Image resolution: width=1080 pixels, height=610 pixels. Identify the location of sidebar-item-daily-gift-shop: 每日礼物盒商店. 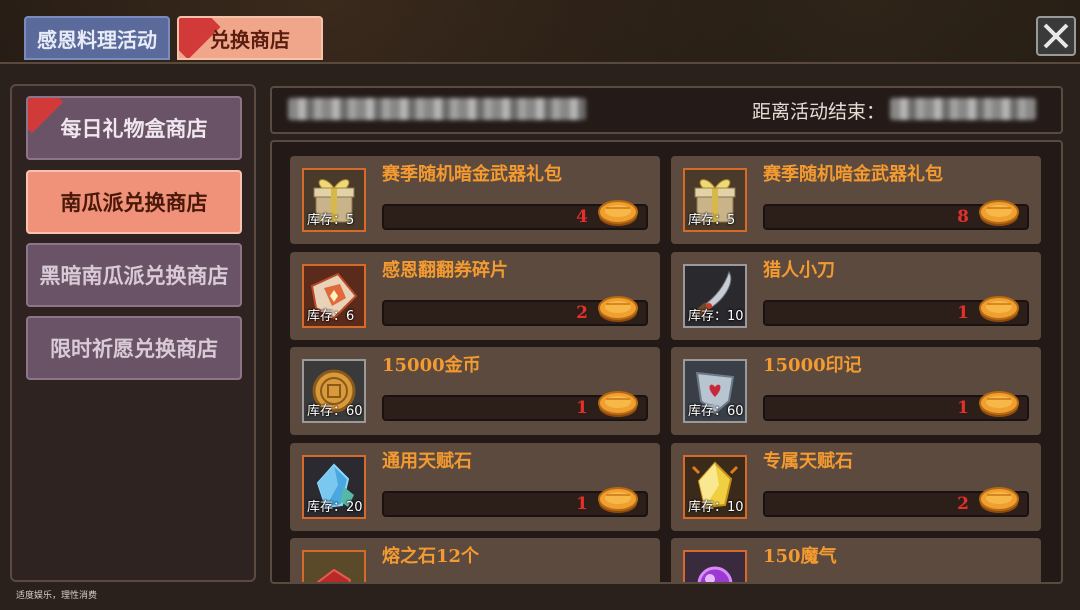
(134, 128).